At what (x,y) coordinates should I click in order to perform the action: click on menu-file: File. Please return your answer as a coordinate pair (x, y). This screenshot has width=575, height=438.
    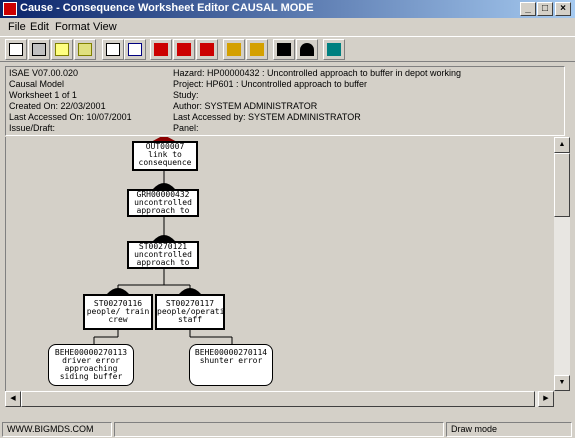
    Looking at the image, I should click on (17, 27).